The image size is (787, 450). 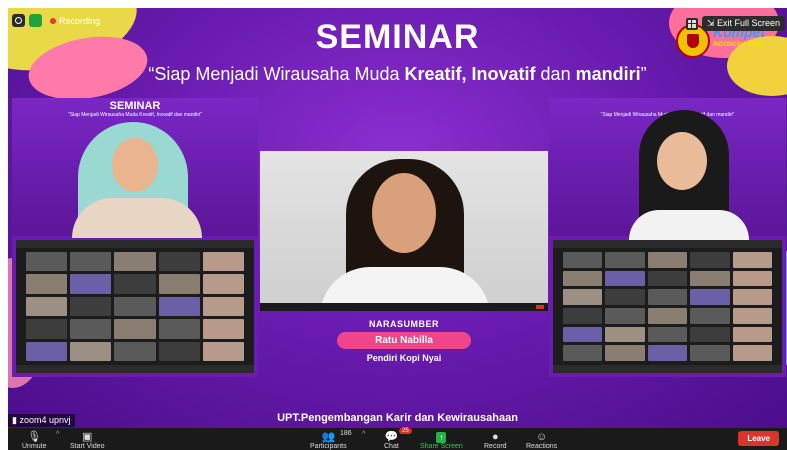 What do you see at coordinates (441, 439) in the screenshot?
I see `share-screen-button: ↑ Share Screen` at bounding box center [441, 439].